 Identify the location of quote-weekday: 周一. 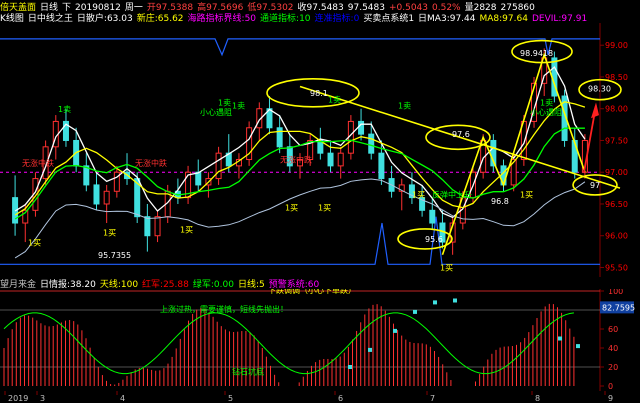
(133, 7).